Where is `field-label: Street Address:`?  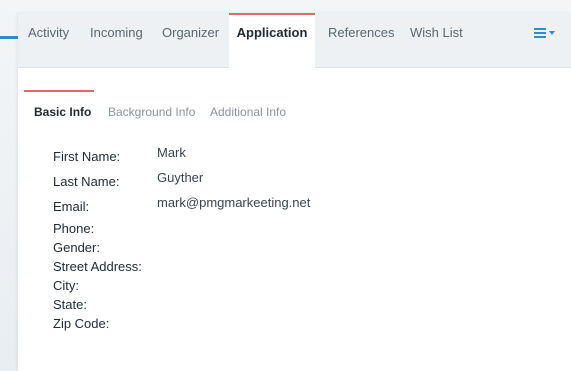
field-label: Street Address: is located at coordinates (97, 266).